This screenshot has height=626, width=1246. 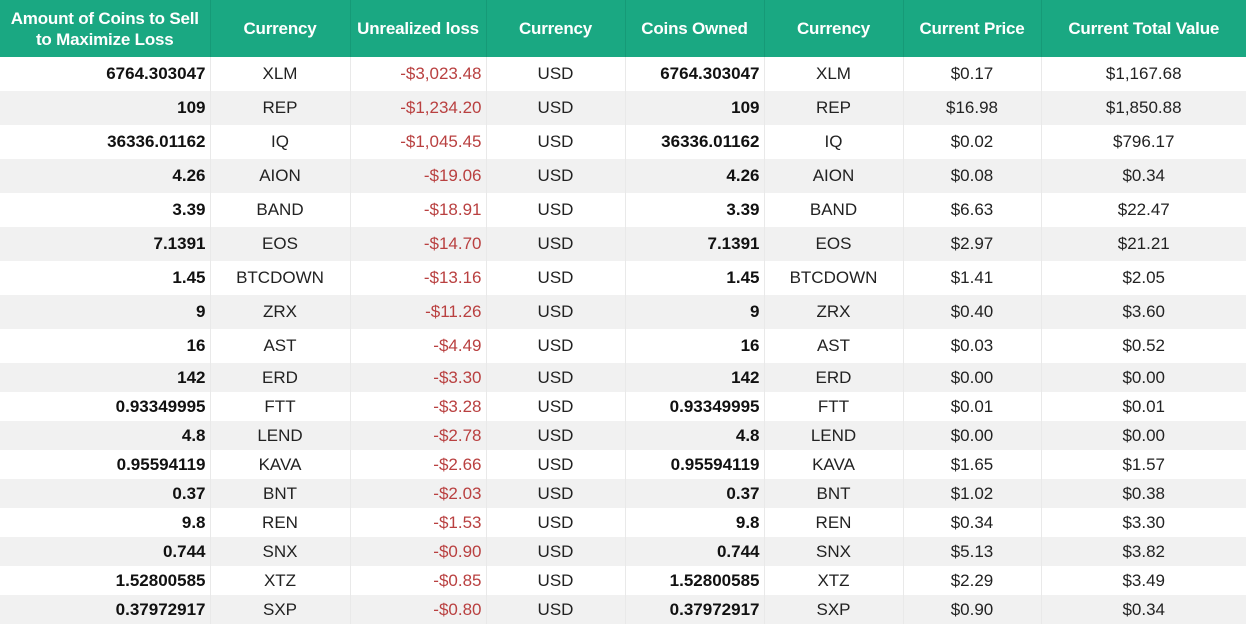 I want to click on table-row: 4.26 AION -$19.06 USD 4.26 AION $0.08 $0.34, so click(x=623, y=176).